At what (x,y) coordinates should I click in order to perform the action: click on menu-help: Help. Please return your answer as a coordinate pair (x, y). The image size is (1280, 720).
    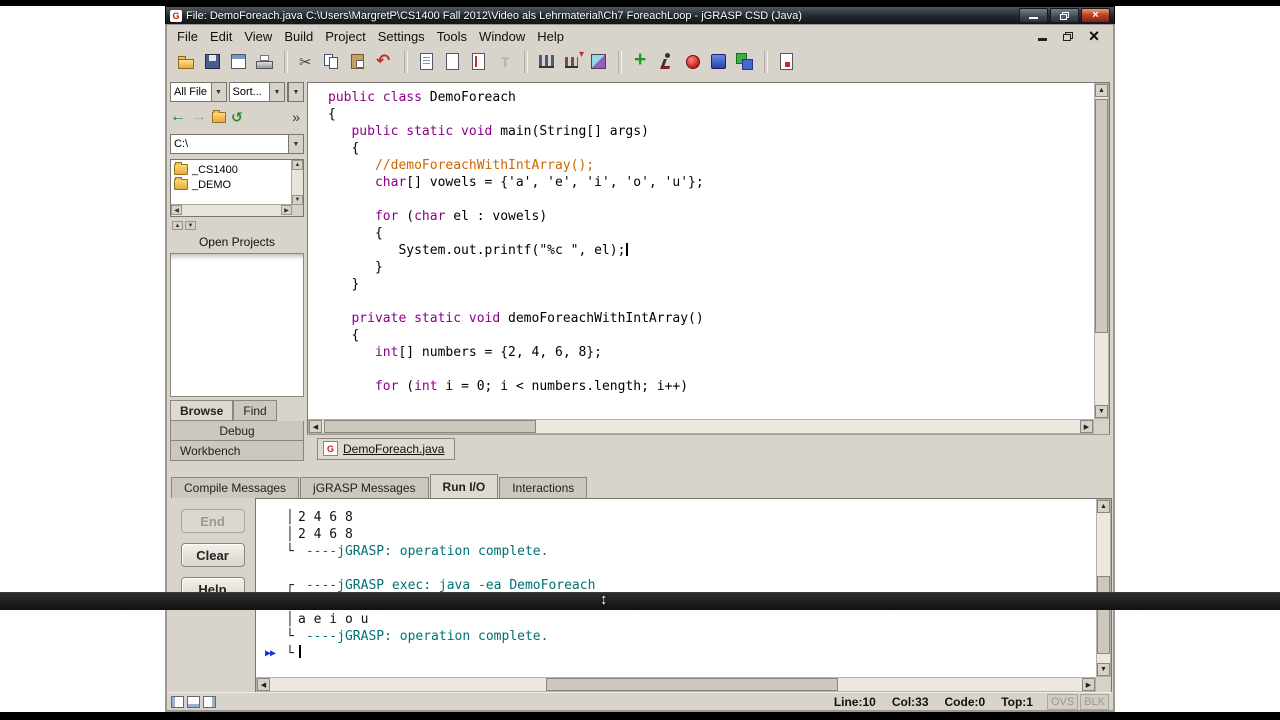
    Looking at the image, I should click on (550, 36).